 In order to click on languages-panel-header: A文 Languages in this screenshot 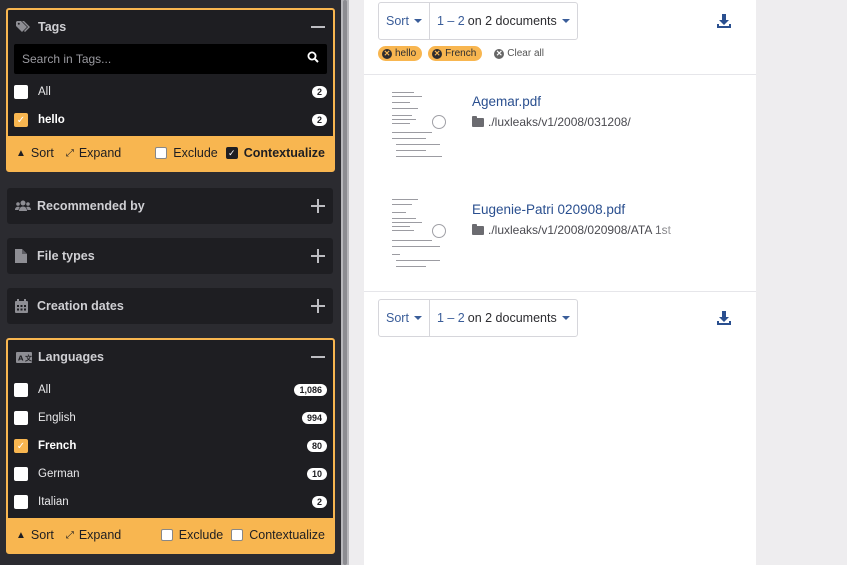, I will do `click(170, 357)`.